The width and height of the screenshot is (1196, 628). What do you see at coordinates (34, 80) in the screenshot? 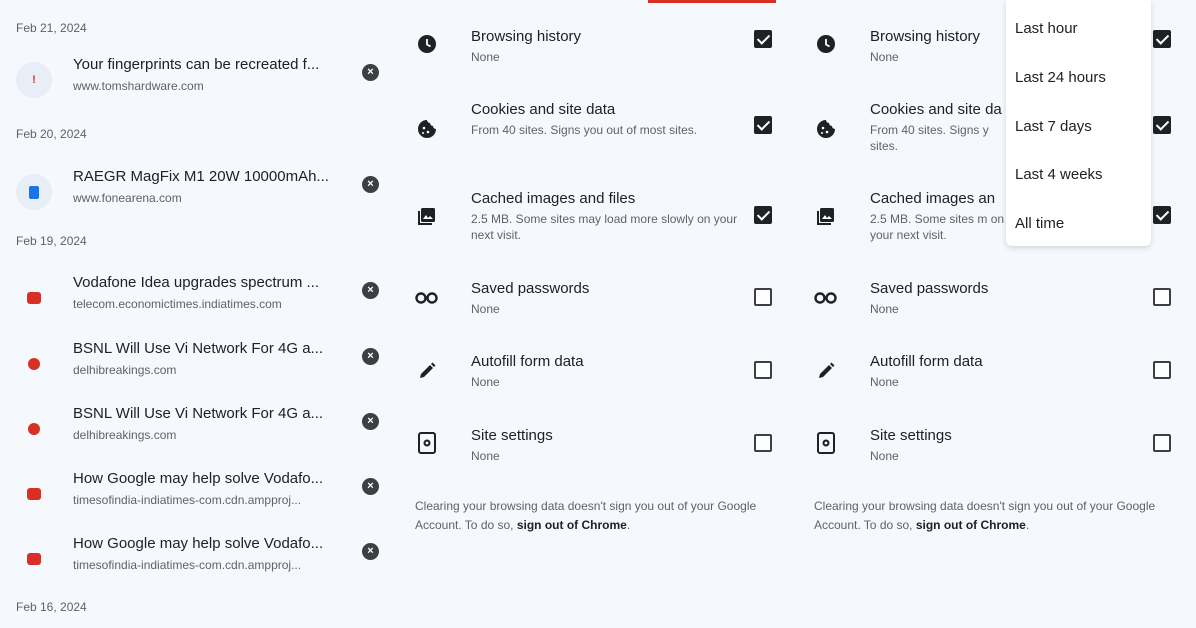
I see `exclamation-icon: !` at bounding box center [34, 80].